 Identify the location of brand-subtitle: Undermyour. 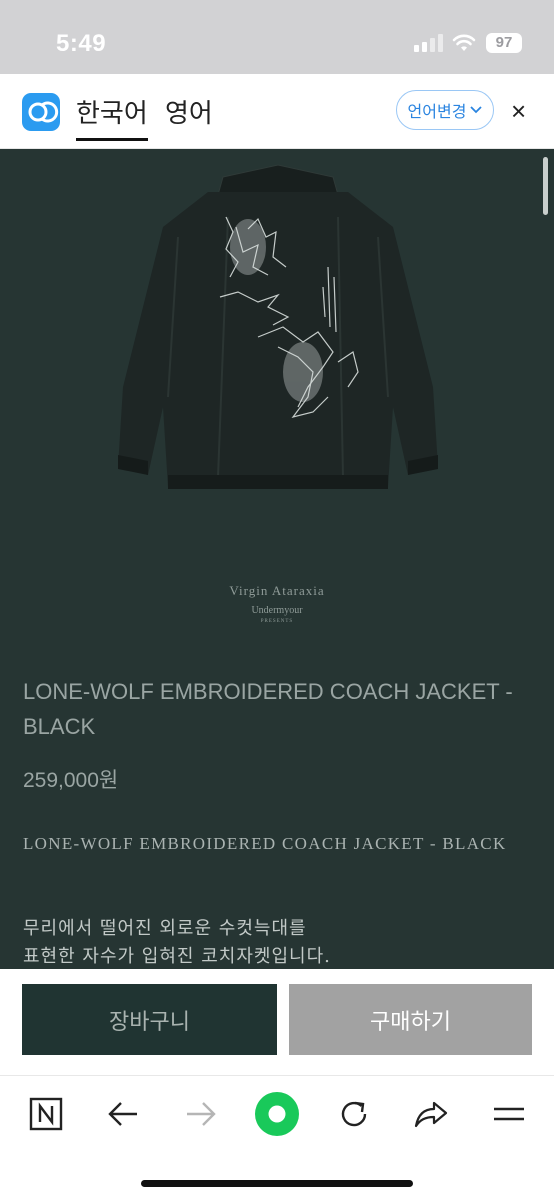
(277, 610).